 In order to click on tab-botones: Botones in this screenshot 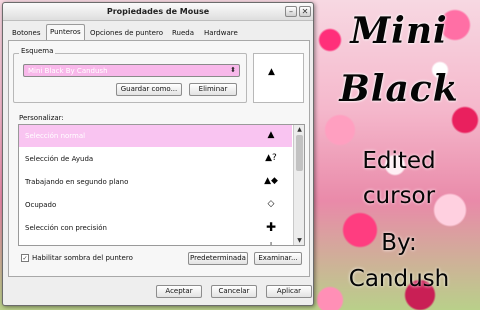, I will do `click(26, 33)`.